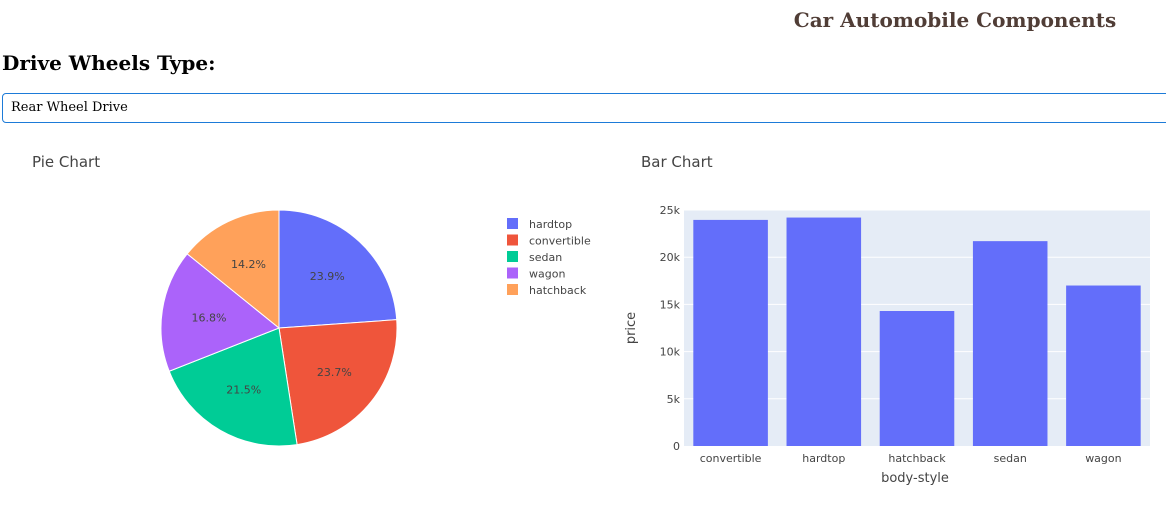 This screenshot has width=1166, height=507. Describe the element at coordinates (512, 289) in the screenshot. I see `legend-swatch-hatchback` at that location.